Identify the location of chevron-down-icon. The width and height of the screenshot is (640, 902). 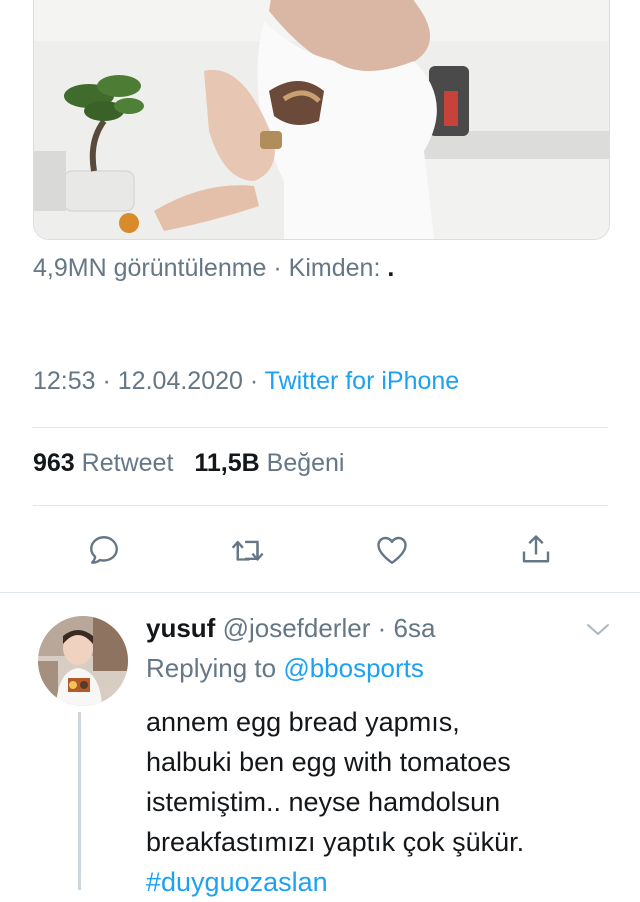
(598, 629).